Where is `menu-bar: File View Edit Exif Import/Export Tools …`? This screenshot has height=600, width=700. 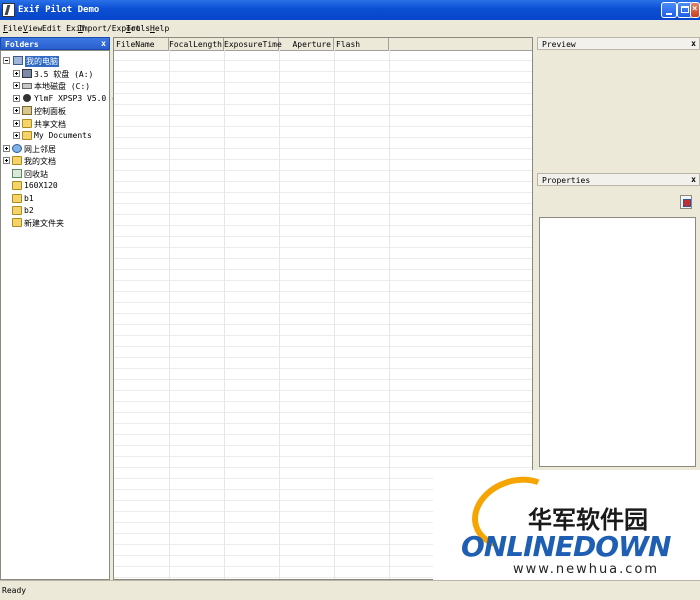 menu-bar: File View Edit Exif Import/Export Tools … is located at coordinates (350, 28).